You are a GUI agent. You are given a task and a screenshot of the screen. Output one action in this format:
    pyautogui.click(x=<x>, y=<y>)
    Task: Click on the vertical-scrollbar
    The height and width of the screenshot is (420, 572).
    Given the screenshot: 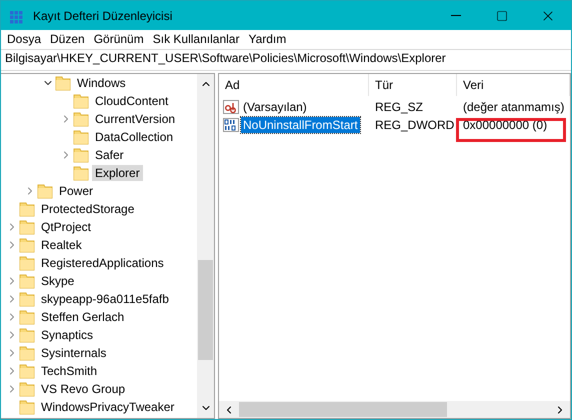 What is the action you would take?
    pyautogui.click(x=205, y=246)
    